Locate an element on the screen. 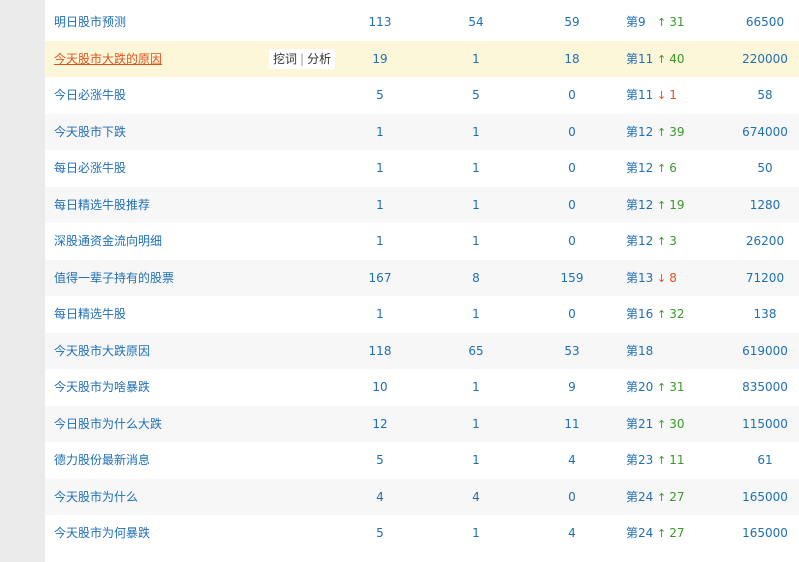 Image resolution: width=799 pixels, height=562 pixels. keyword-link: 每日精选牛股推荐 is located at coordinates (102, 205).